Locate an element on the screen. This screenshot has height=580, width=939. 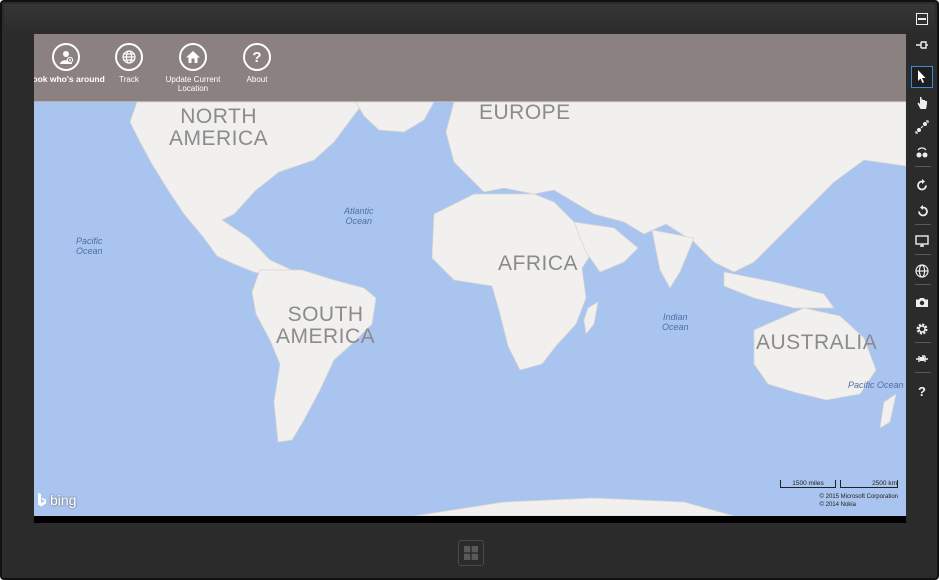
screen-bottom-edge is located at coordinates (470, 519).